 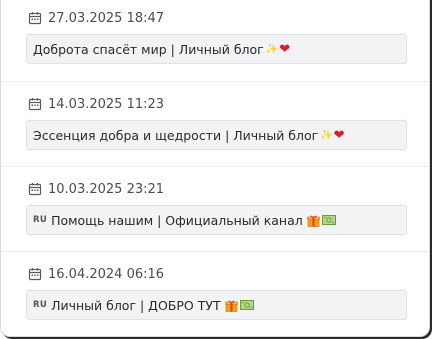 What do you see at coordinates (106, 104) in the screenshot?
I see `post-date: 14.03.2025 11:23` at bounding box center [106, 104].